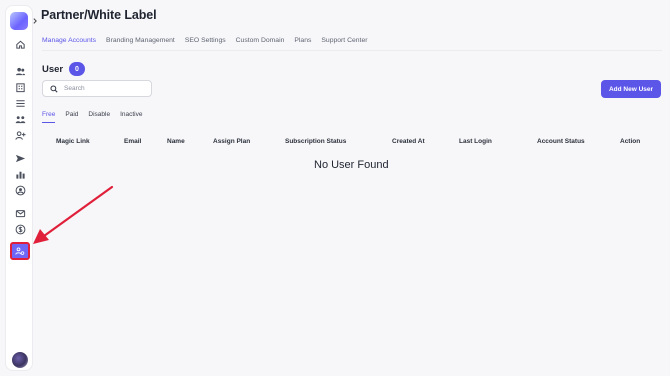  I want to click on home-icon, so click(20, 44).